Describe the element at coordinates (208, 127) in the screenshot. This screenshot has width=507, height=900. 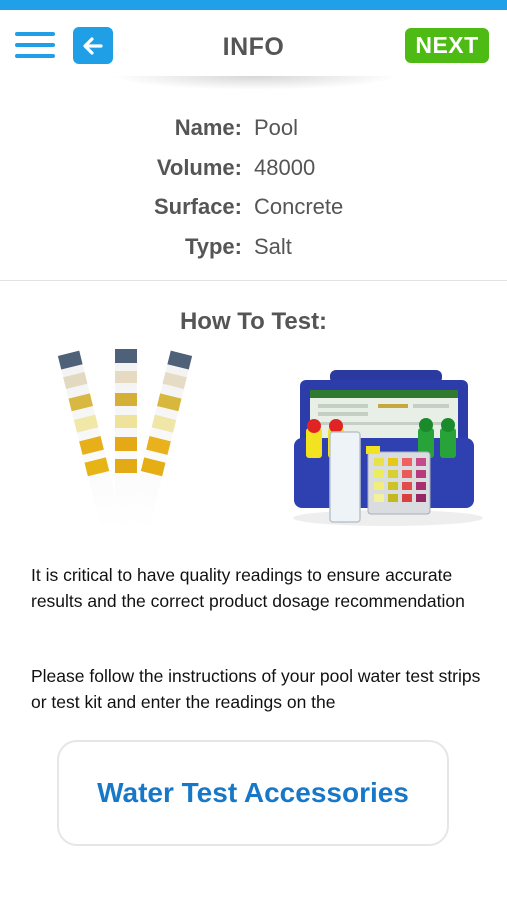
I see `info-label: Name:` at that location.